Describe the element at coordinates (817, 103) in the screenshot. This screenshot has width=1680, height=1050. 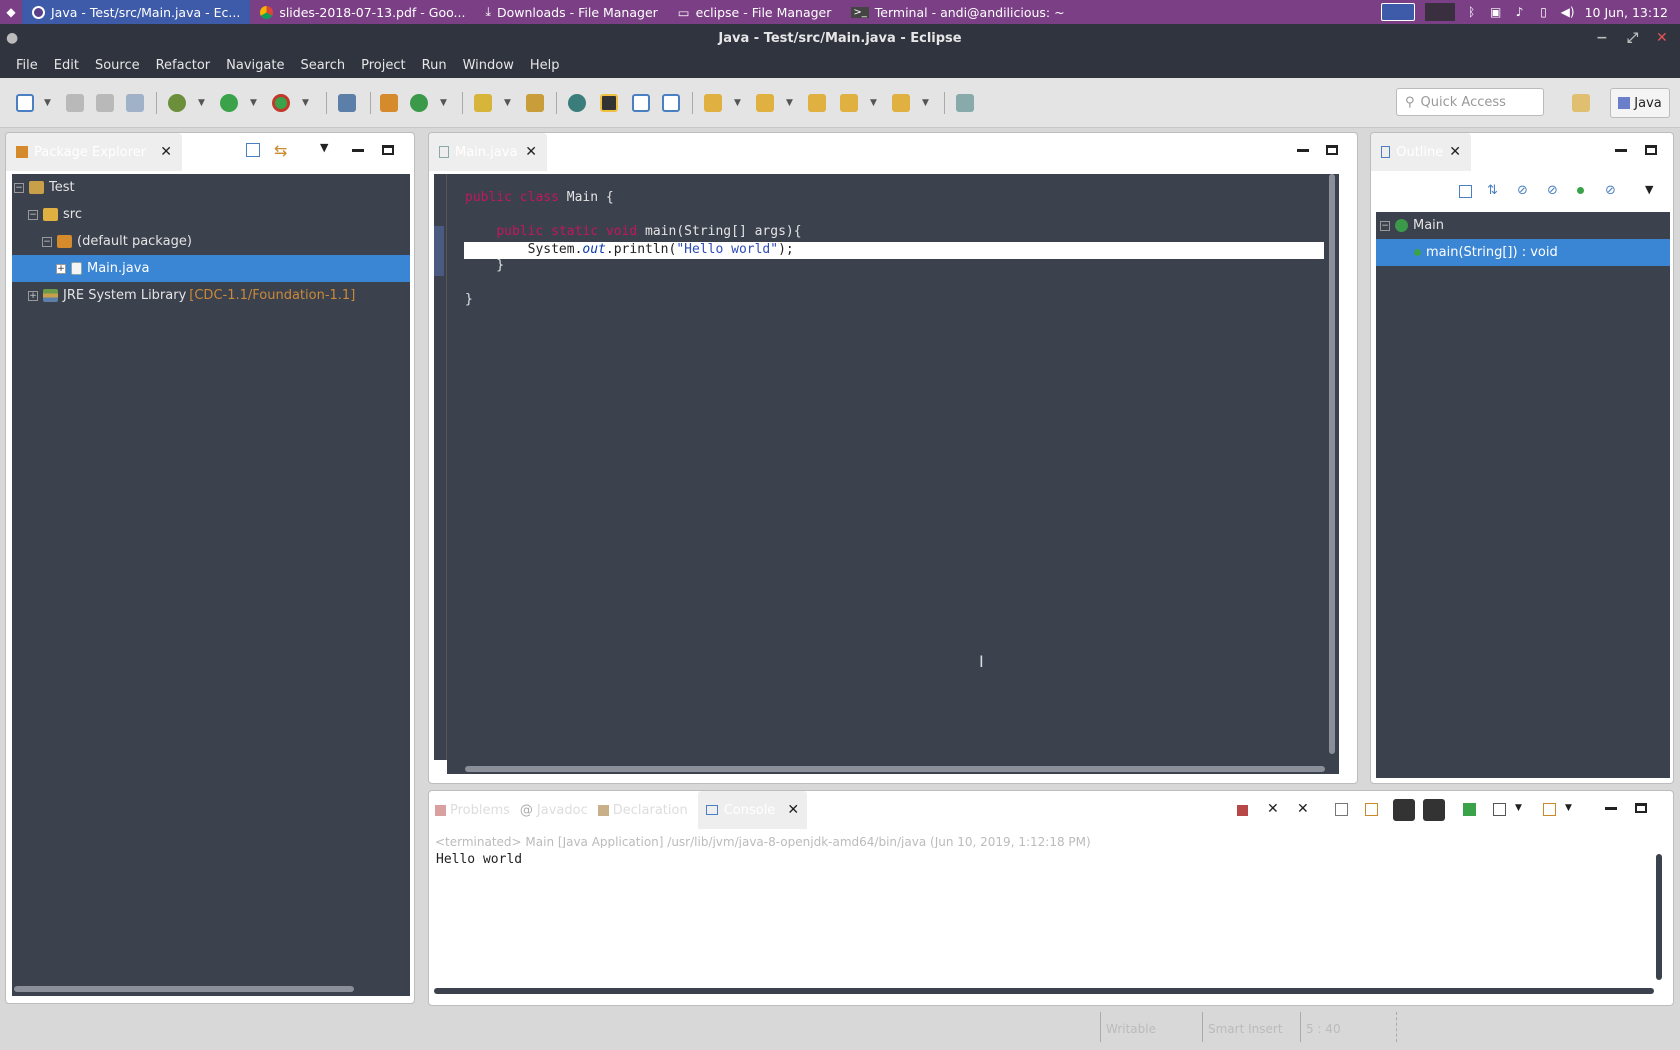
I see `last-edit-location-icon` at that location.